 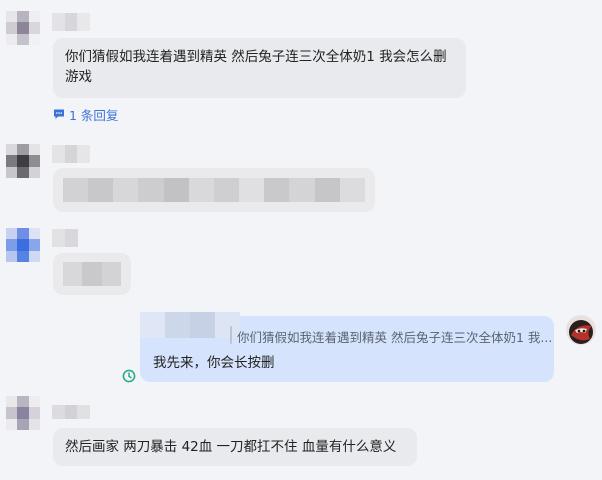 I want to click on quote-sender-redacted, so click(x=190, y=325).